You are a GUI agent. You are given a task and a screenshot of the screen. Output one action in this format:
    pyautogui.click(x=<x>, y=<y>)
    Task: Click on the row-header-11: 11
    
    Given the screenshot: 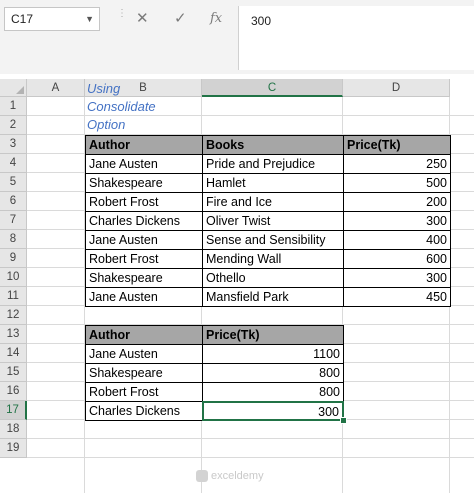 What is the action you would take?
    pyautogui.click(x=13, y=296)
    